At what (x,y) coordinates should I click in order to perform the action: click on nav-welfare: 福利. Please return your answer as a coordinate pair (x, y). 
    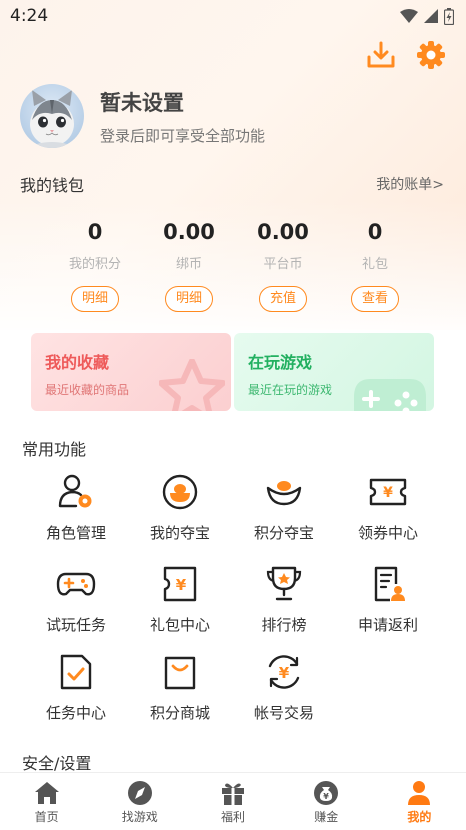
    Looking at the image, I should click on (232, 801).